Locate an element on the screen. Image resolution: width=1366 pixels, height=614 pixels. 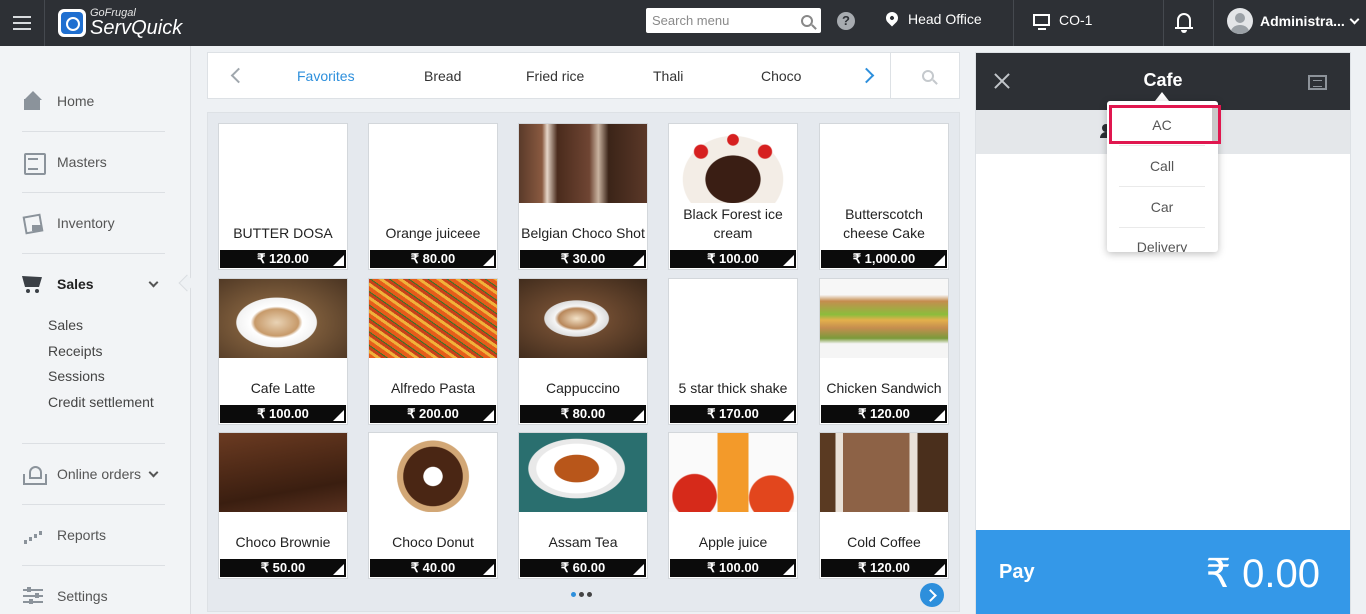
sidebar-item-inventory: Inventory is located at coordinates (68, 223).